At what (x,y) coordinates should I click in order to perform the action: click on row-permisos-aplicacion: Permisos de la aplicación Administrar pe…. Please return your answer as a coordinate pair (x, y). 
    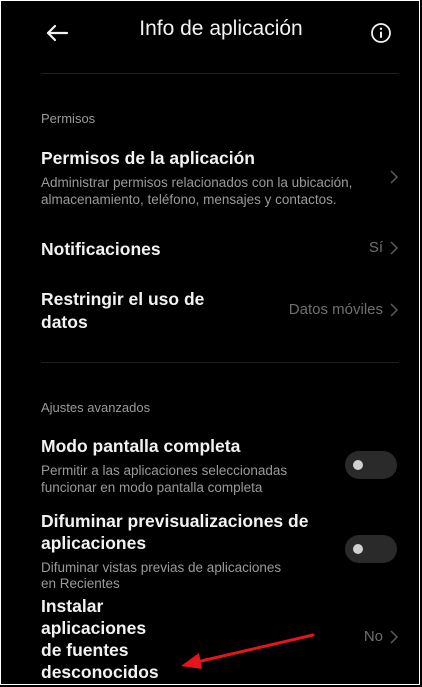
    Looking at the image, I should click on (211, 176).